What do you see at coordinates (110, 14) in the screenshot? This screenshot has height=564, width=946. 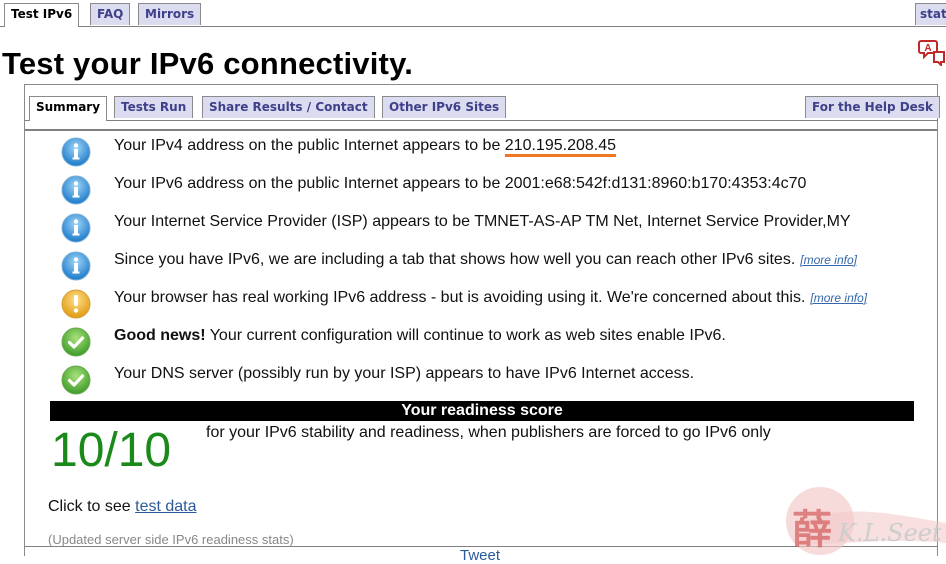 I see `tab-faq: FAQ` at bounding box center [110, 14].